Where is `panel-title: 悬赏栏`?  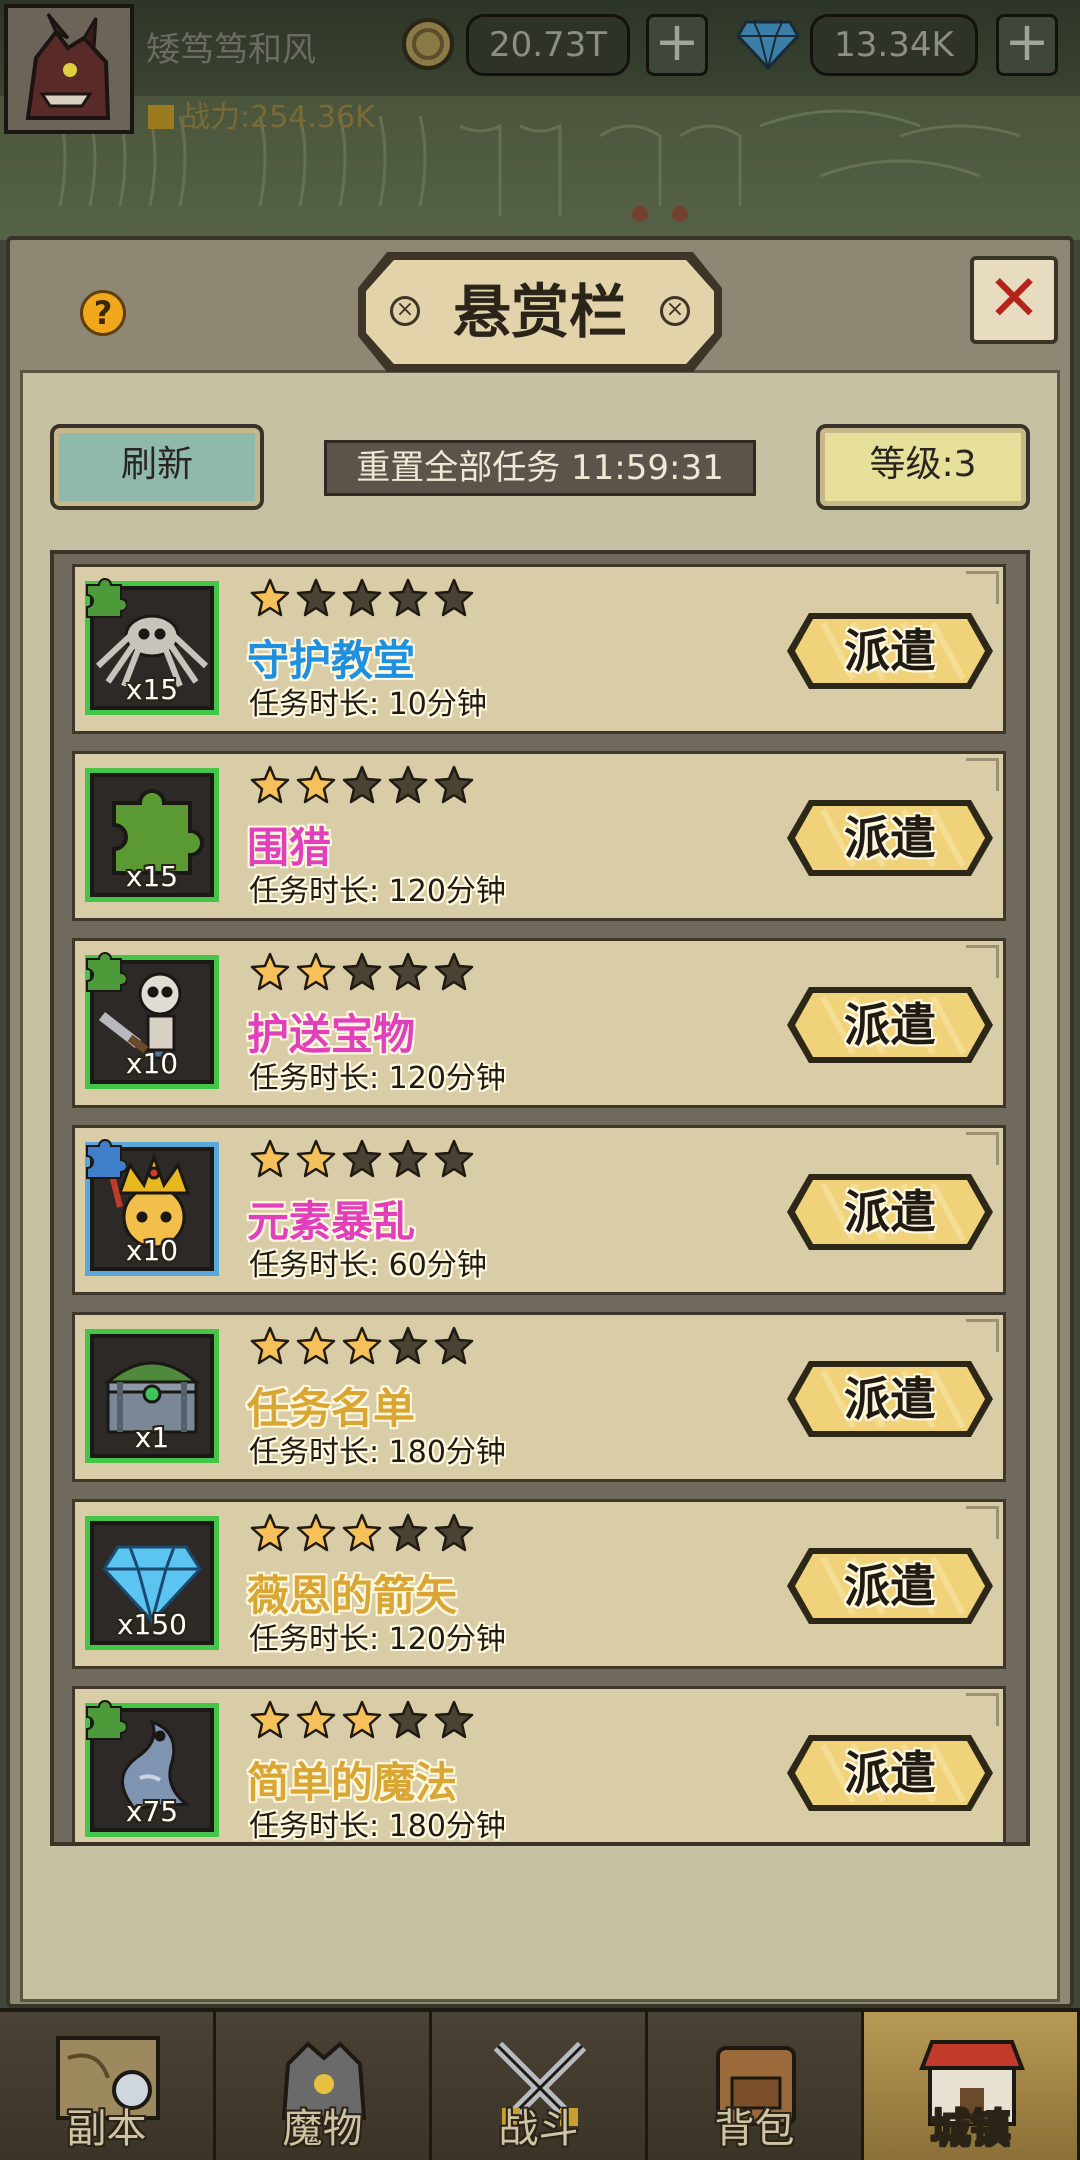 panel-title: 悬赏栏 is located at coordinates (539, 312).